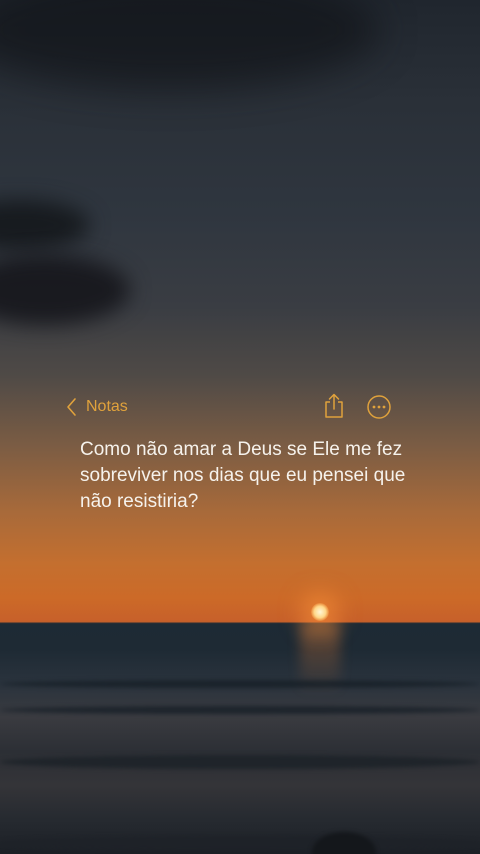  I want to click on more-options-button, so click(379, 407).